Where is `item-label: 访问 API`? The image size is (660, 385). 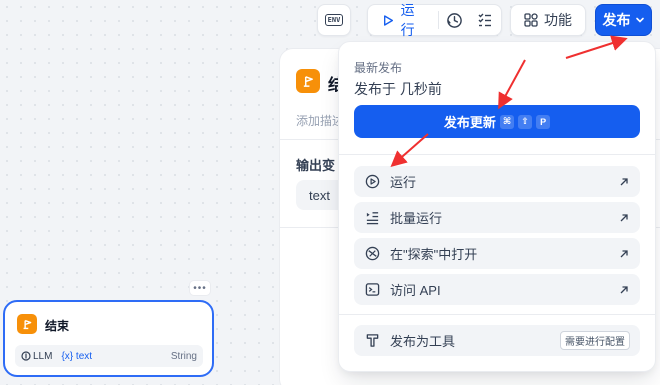
item-label: 访问 API is located at coordinates (415, 290).